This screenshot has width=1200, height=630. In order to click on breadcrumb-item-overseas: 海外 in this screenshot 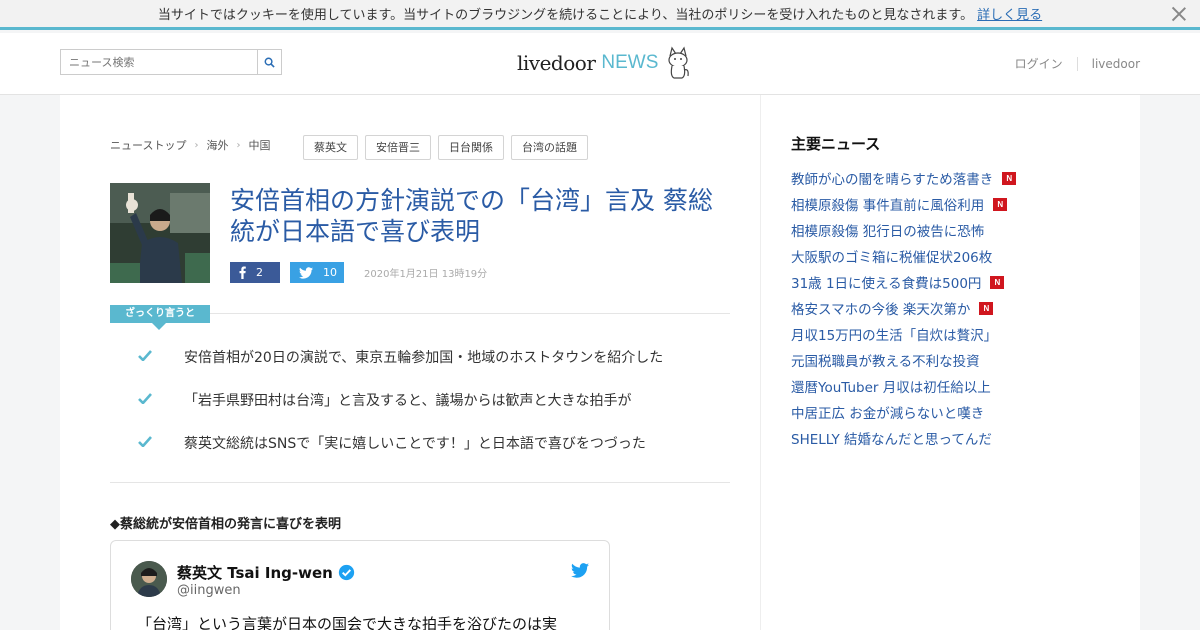, I will do `click(217, 145)`.